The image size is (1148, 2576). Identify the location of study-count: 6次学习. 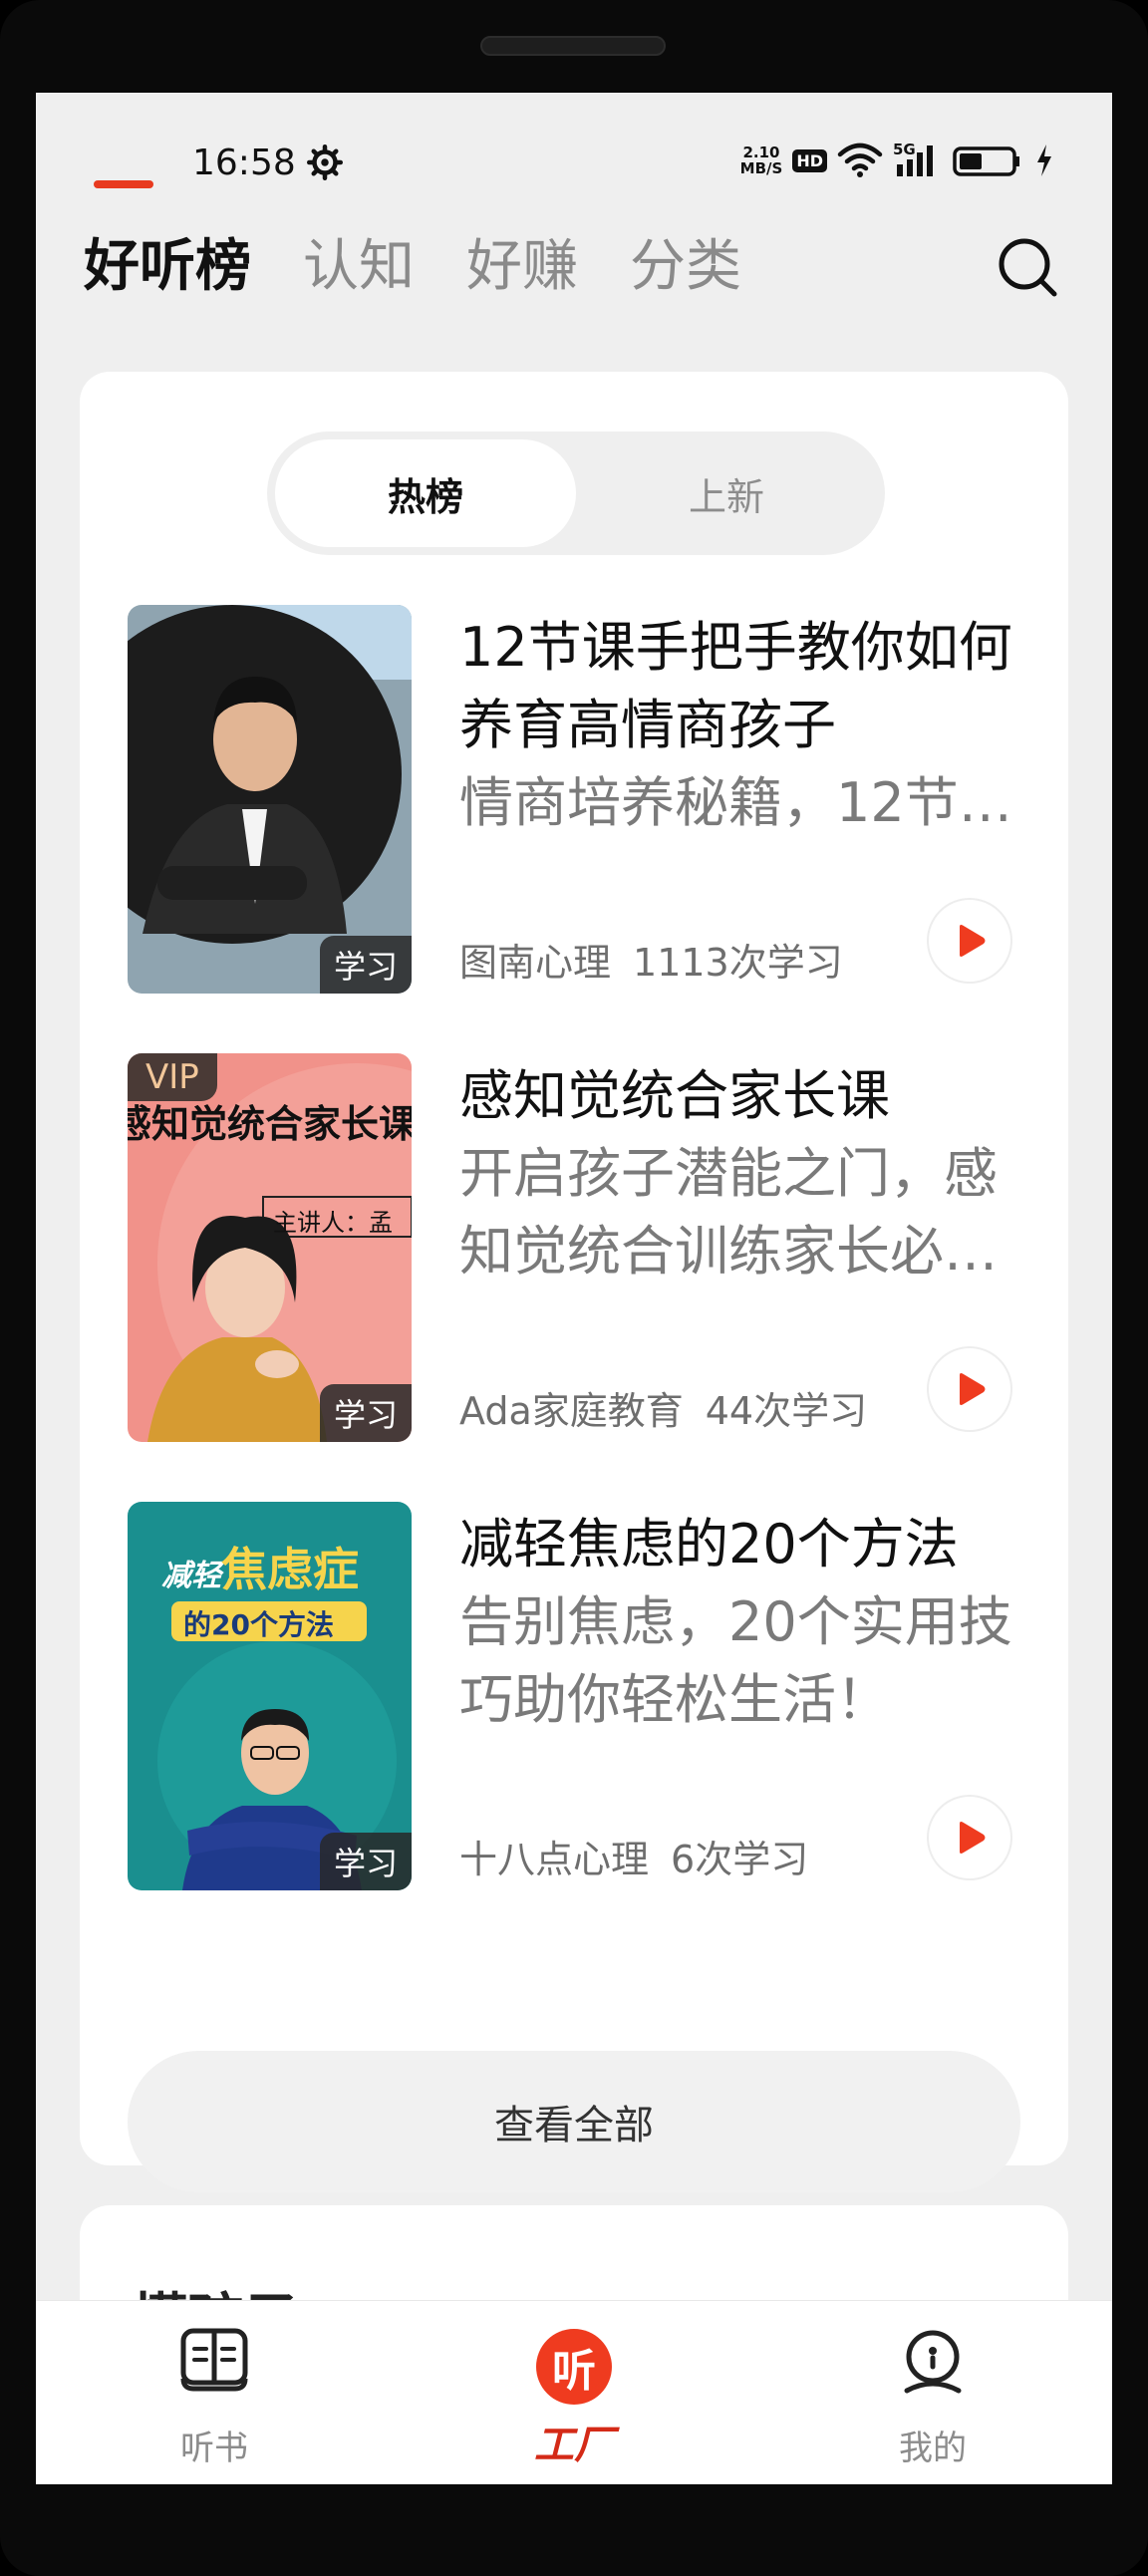
(740, 1859).